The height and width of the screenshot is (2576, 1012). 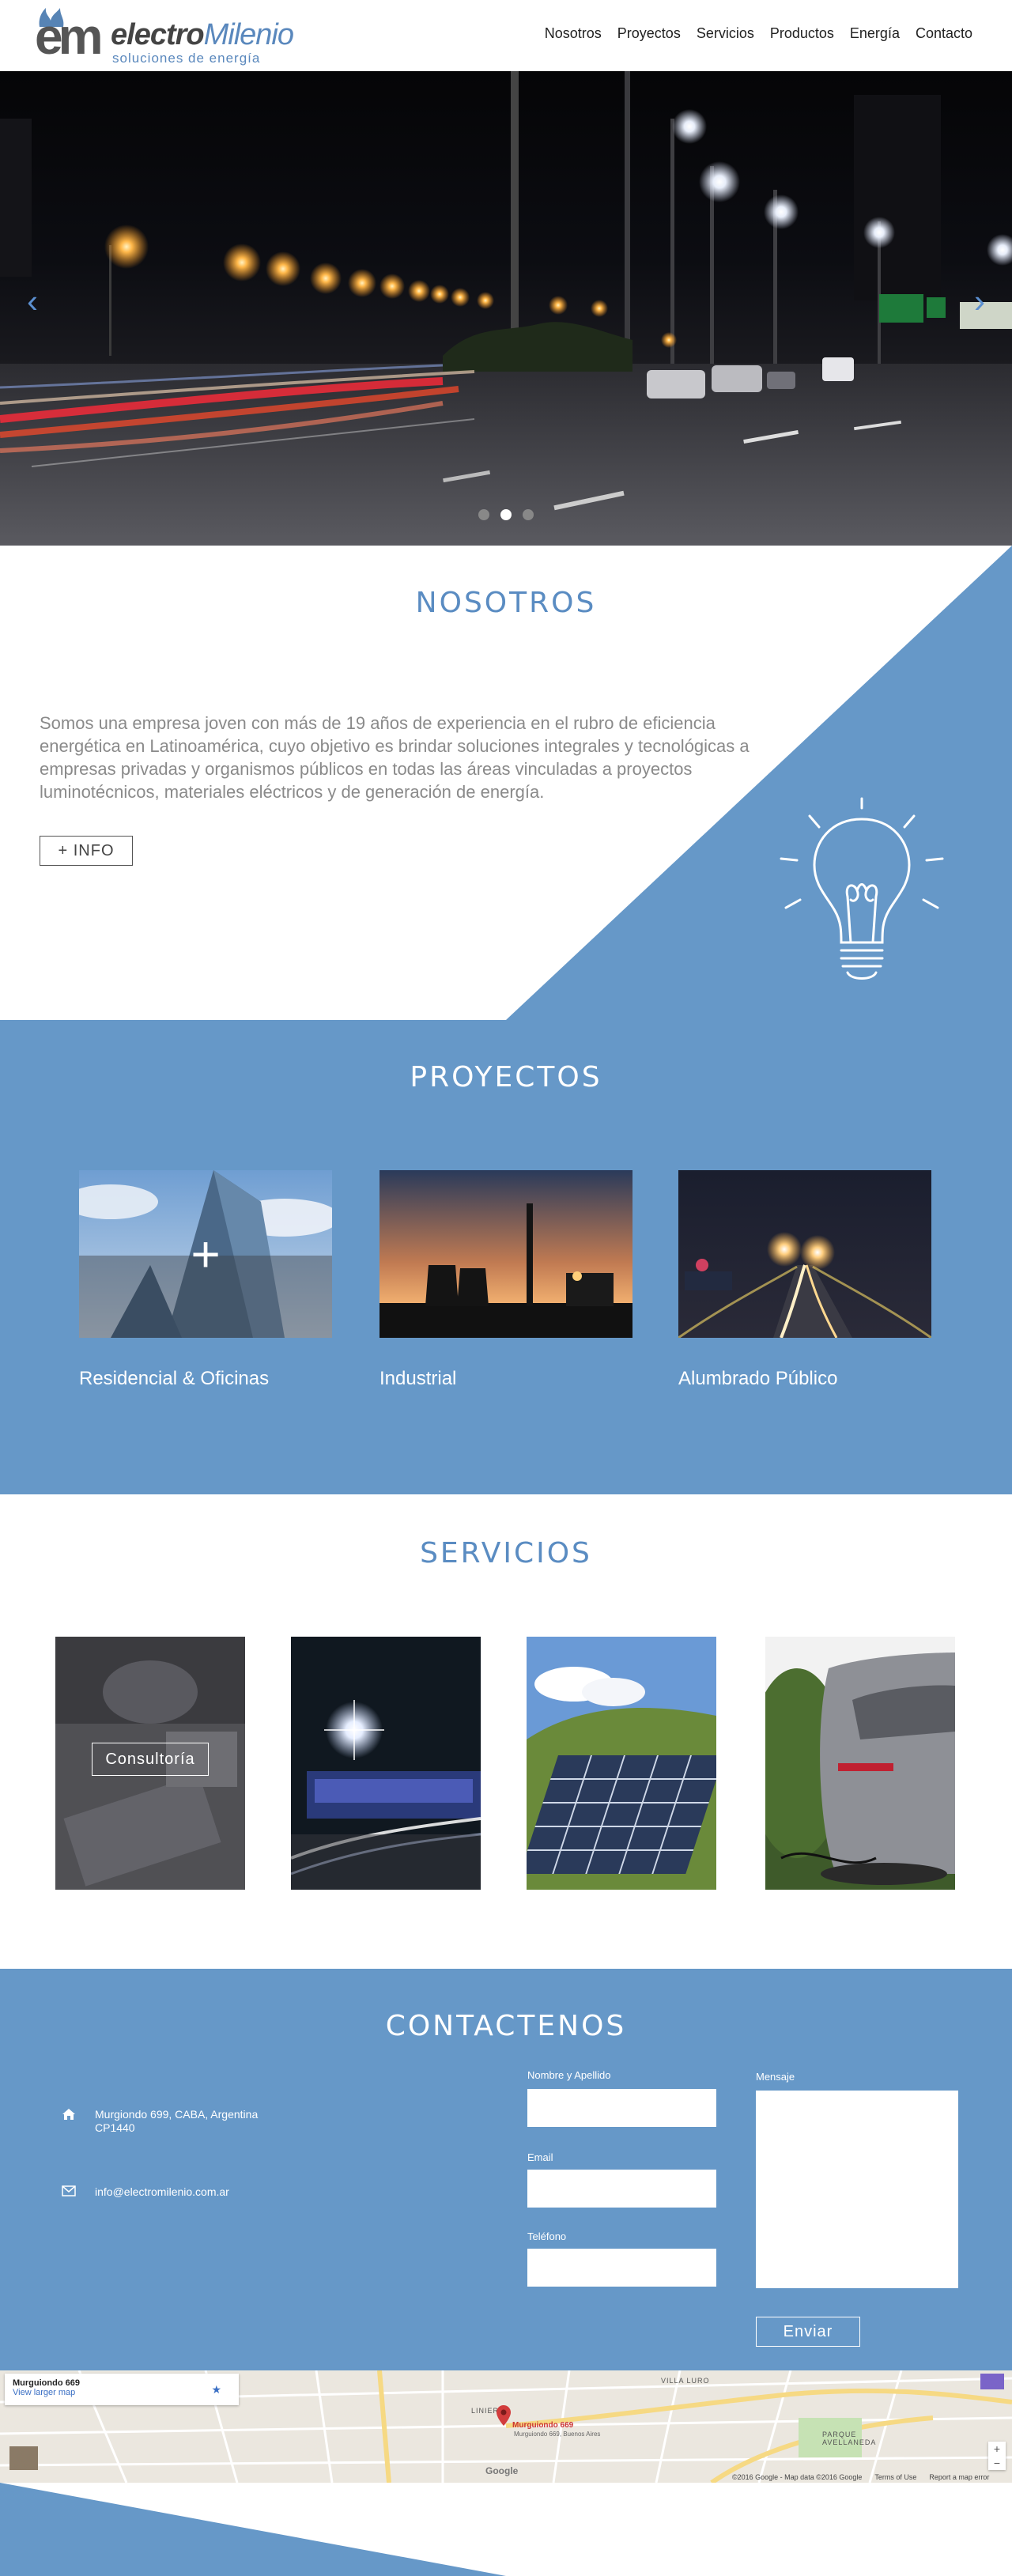 I want to click on service-card-auto, so click(x=860, y=1763).